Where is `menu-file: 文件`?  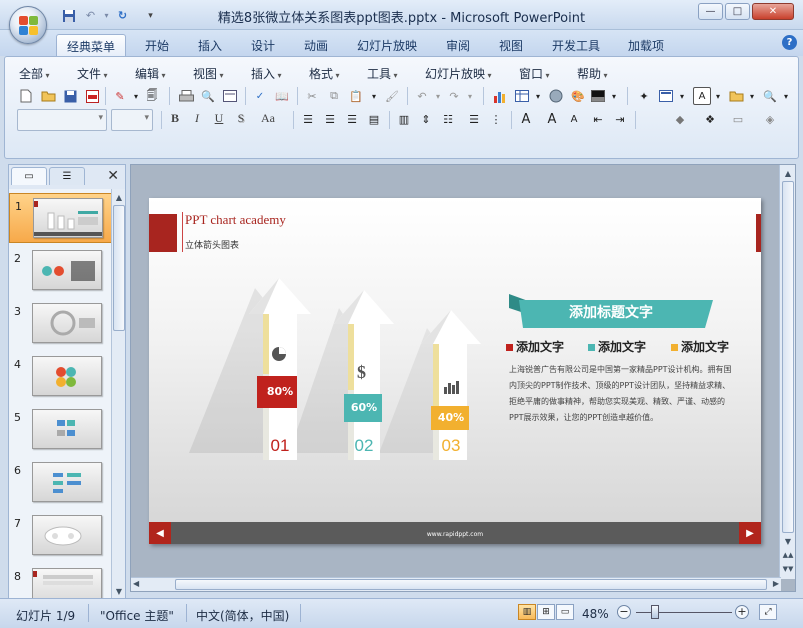 menu-file: 文件 is located at coordinates (92, 73).